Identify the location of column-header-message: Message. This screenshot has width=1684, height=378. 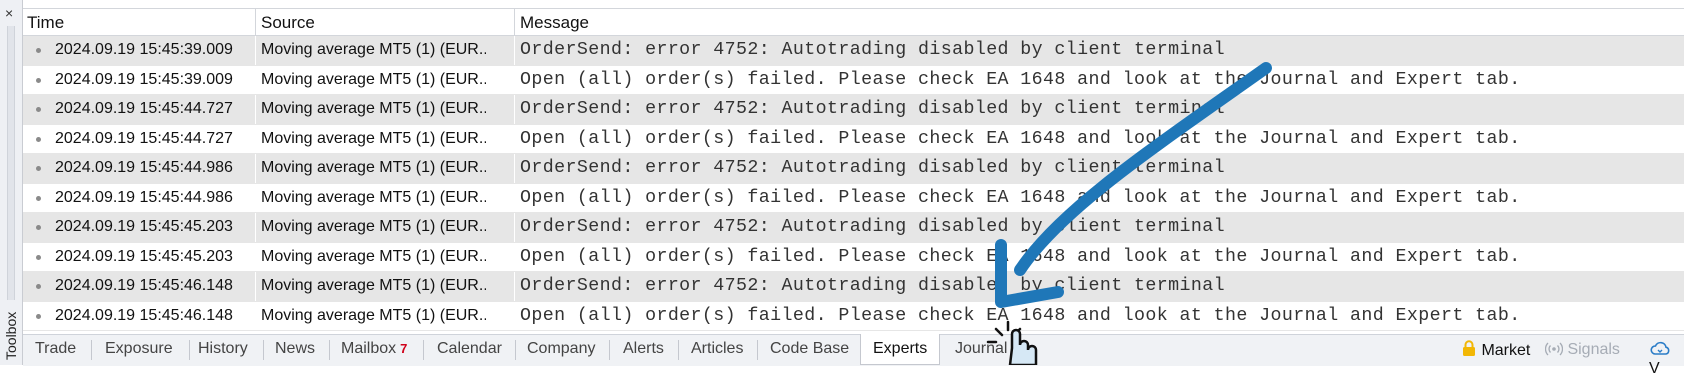
(554, 23).